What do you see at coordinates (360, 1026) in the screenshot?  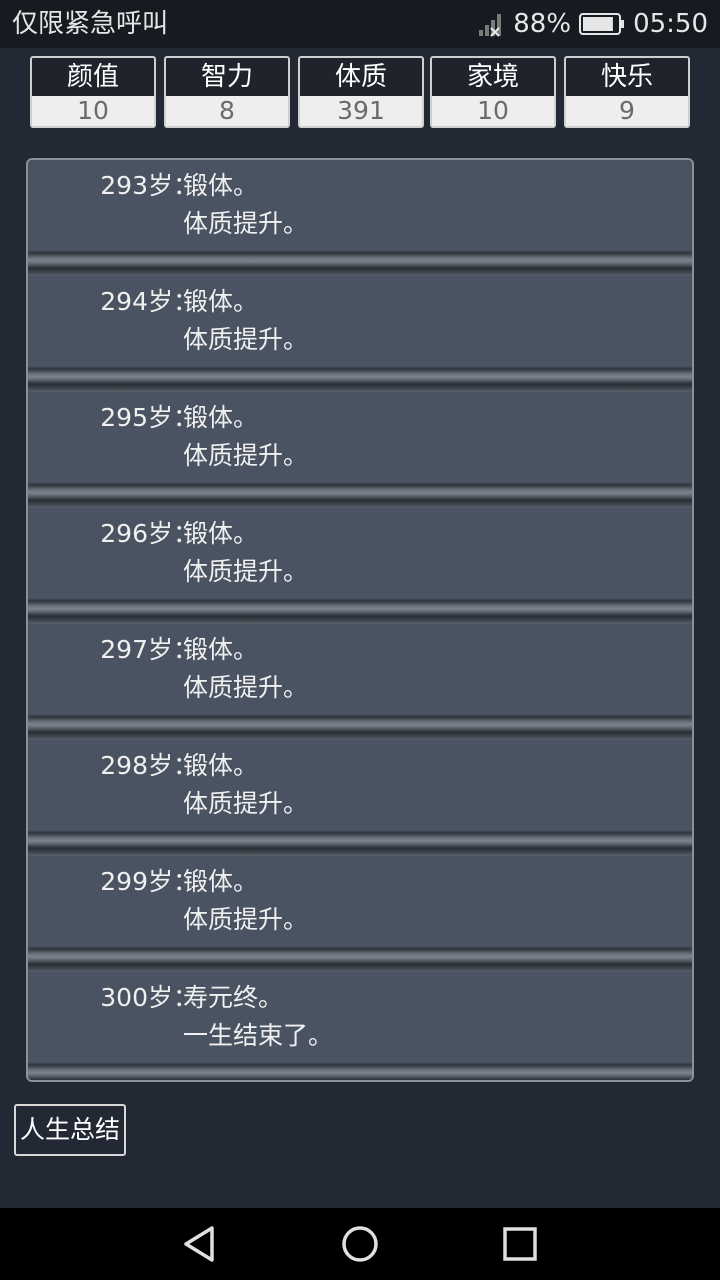 I see `log-entry: 300岁： 寿元终。 一生结束了。` at bounding box center [360, 1026].